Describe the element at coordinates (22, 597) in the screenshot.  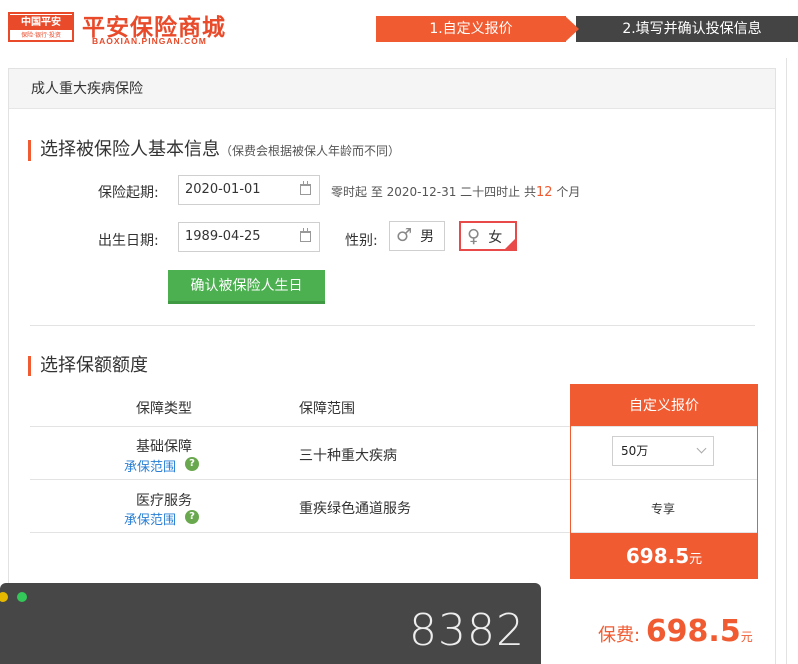
I see `maximize-dot-icon` at that location.